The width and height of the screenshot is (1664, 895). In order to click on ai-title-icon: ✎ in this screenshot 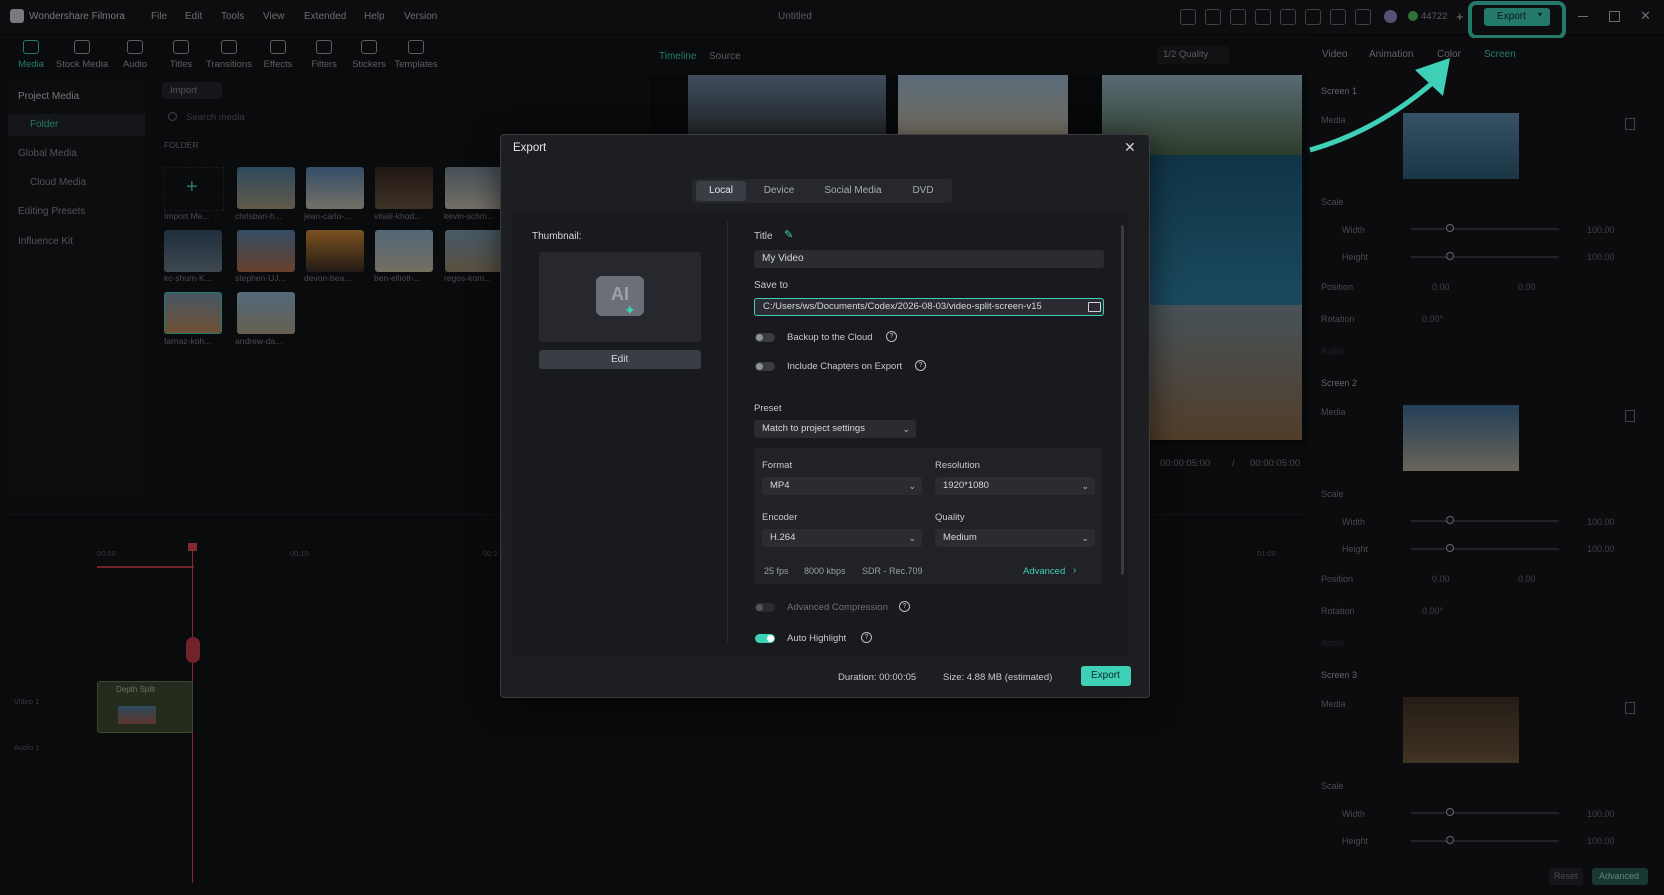, I will do `click(788, 234)`.